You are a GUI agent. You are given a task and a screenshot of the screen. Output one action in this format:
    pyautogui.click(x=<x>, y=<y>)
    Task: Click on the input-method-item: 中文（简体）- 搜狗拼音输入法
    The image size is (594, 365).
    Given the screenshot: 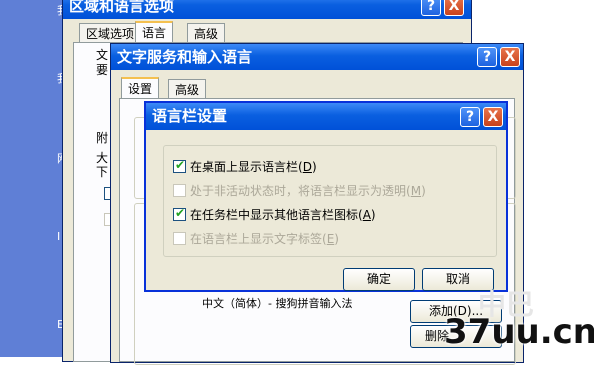 What is the action you would take?
    pyautogui.click(x=277, y=303)
    